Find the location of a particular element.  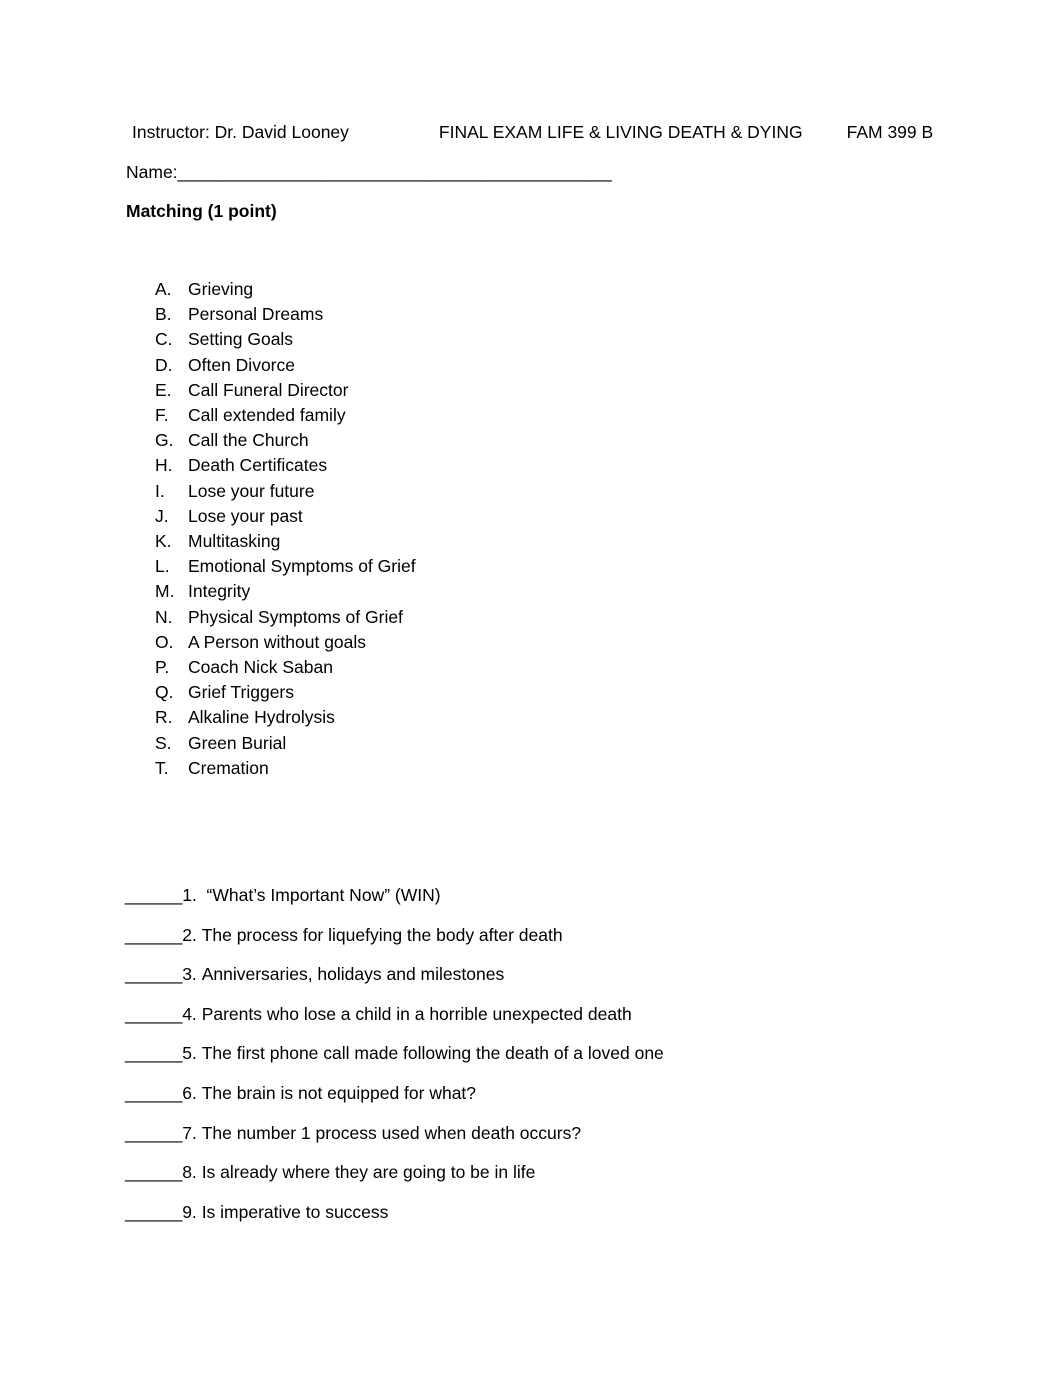

option-letter: F. is located at coordinates (162, 415).